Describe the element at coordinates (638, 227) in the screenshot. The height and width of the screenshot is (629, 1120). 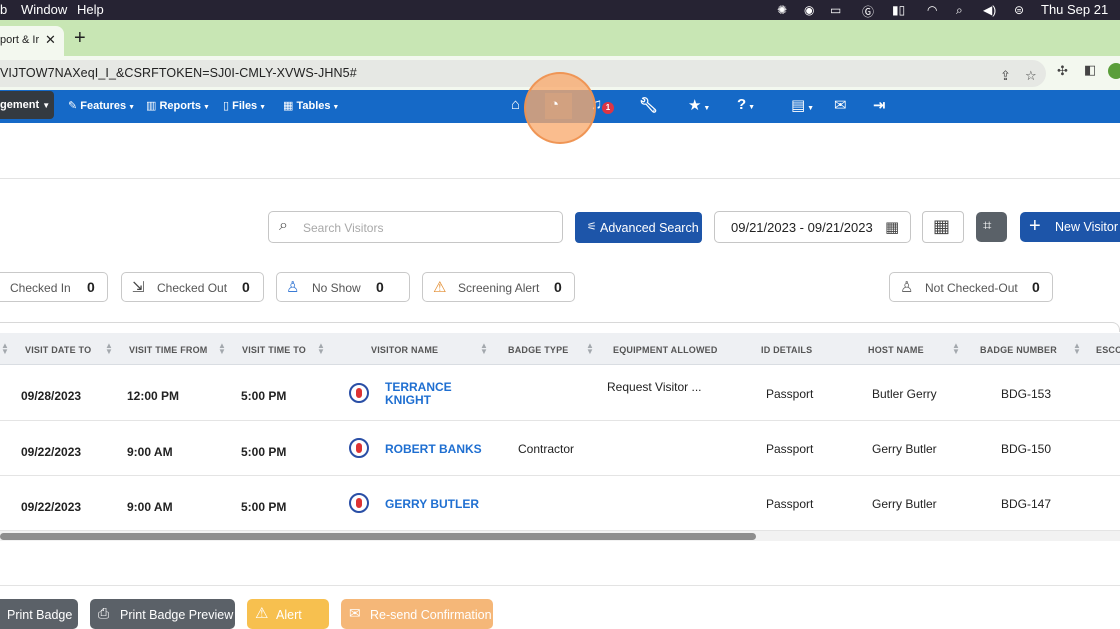
I see `advanced-search-button: ⚟ Advanced Search` at that location.